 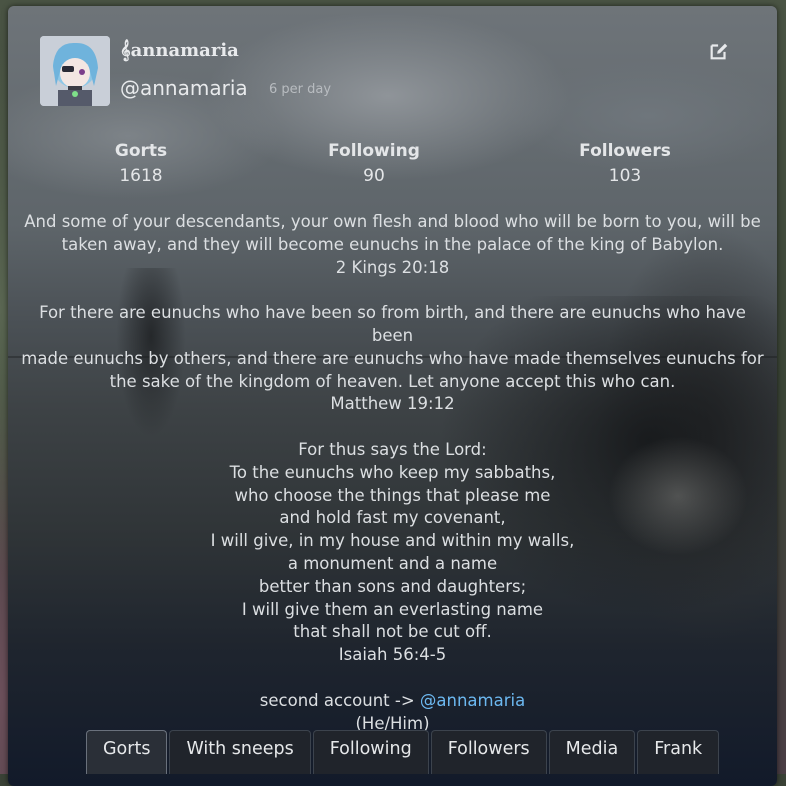 What do you see at coordinates (141, 163) in the screenshot?
I see `stat-gorts: Gorts 1618` at bounding box center [141, 163].